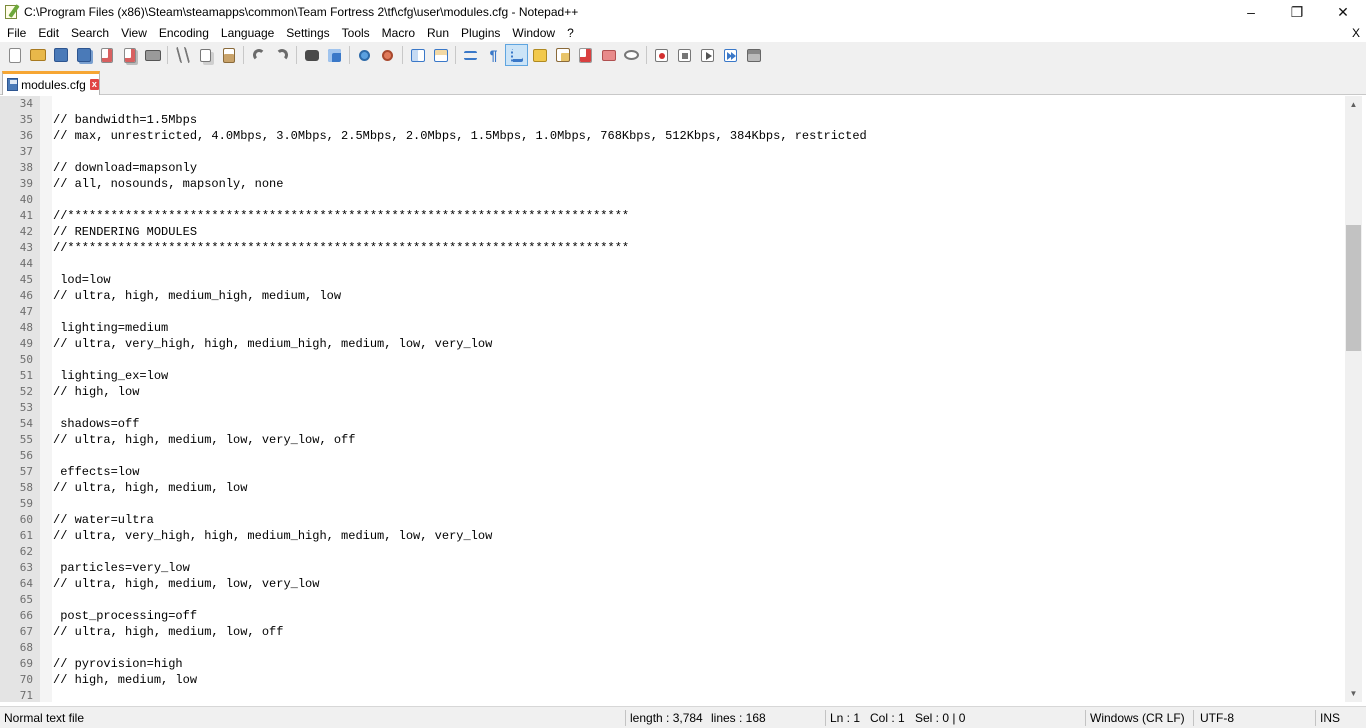 The width and height of the screenshot is (1366, 728). Describe the element at coordinates (672, 472) in the screenshot. I see `code-line: 57 effects=low` at that location.